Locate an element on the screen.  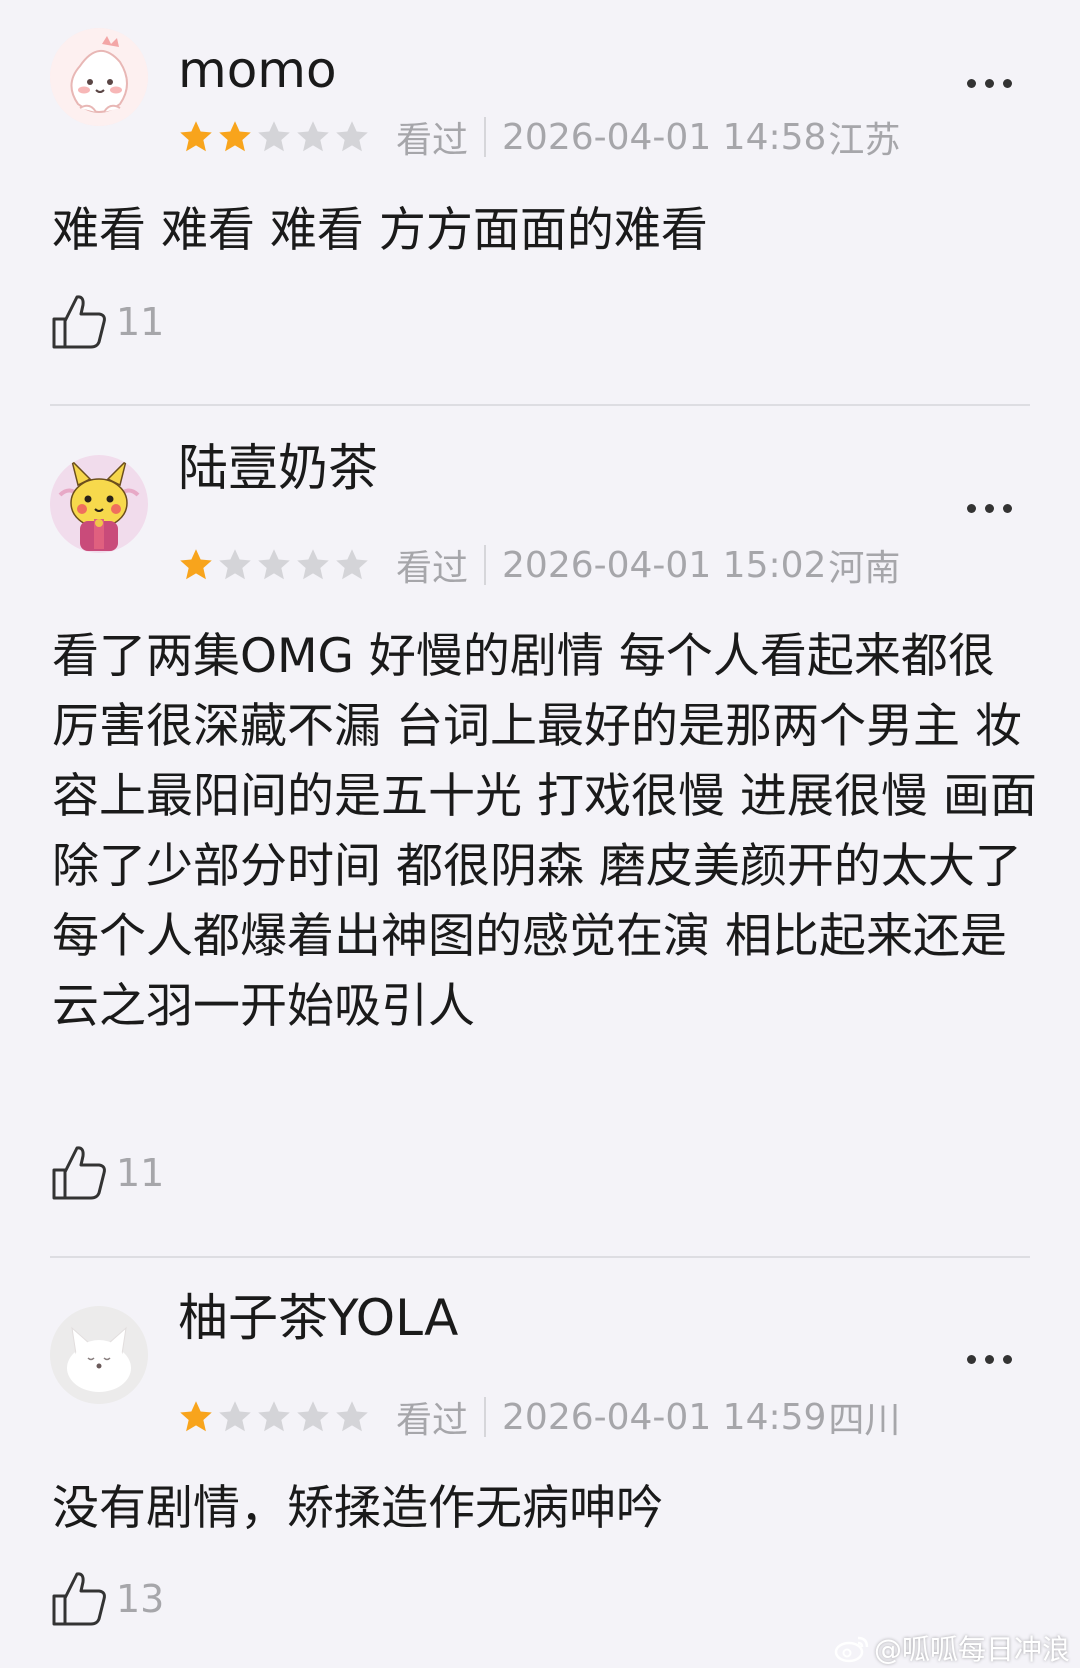
dragon-cartoon-avatar-icon is located at coordinates (99, 77).